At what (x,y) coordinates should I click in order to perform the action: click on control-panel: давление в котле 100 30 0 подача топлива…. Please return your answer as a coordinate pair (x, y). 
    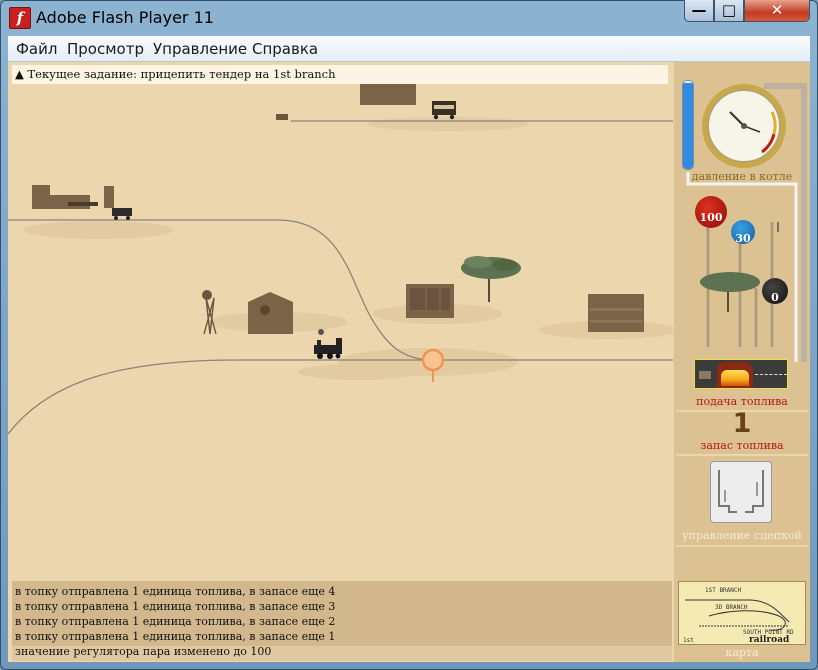
    Looking at the image, I should click on (742, 362).